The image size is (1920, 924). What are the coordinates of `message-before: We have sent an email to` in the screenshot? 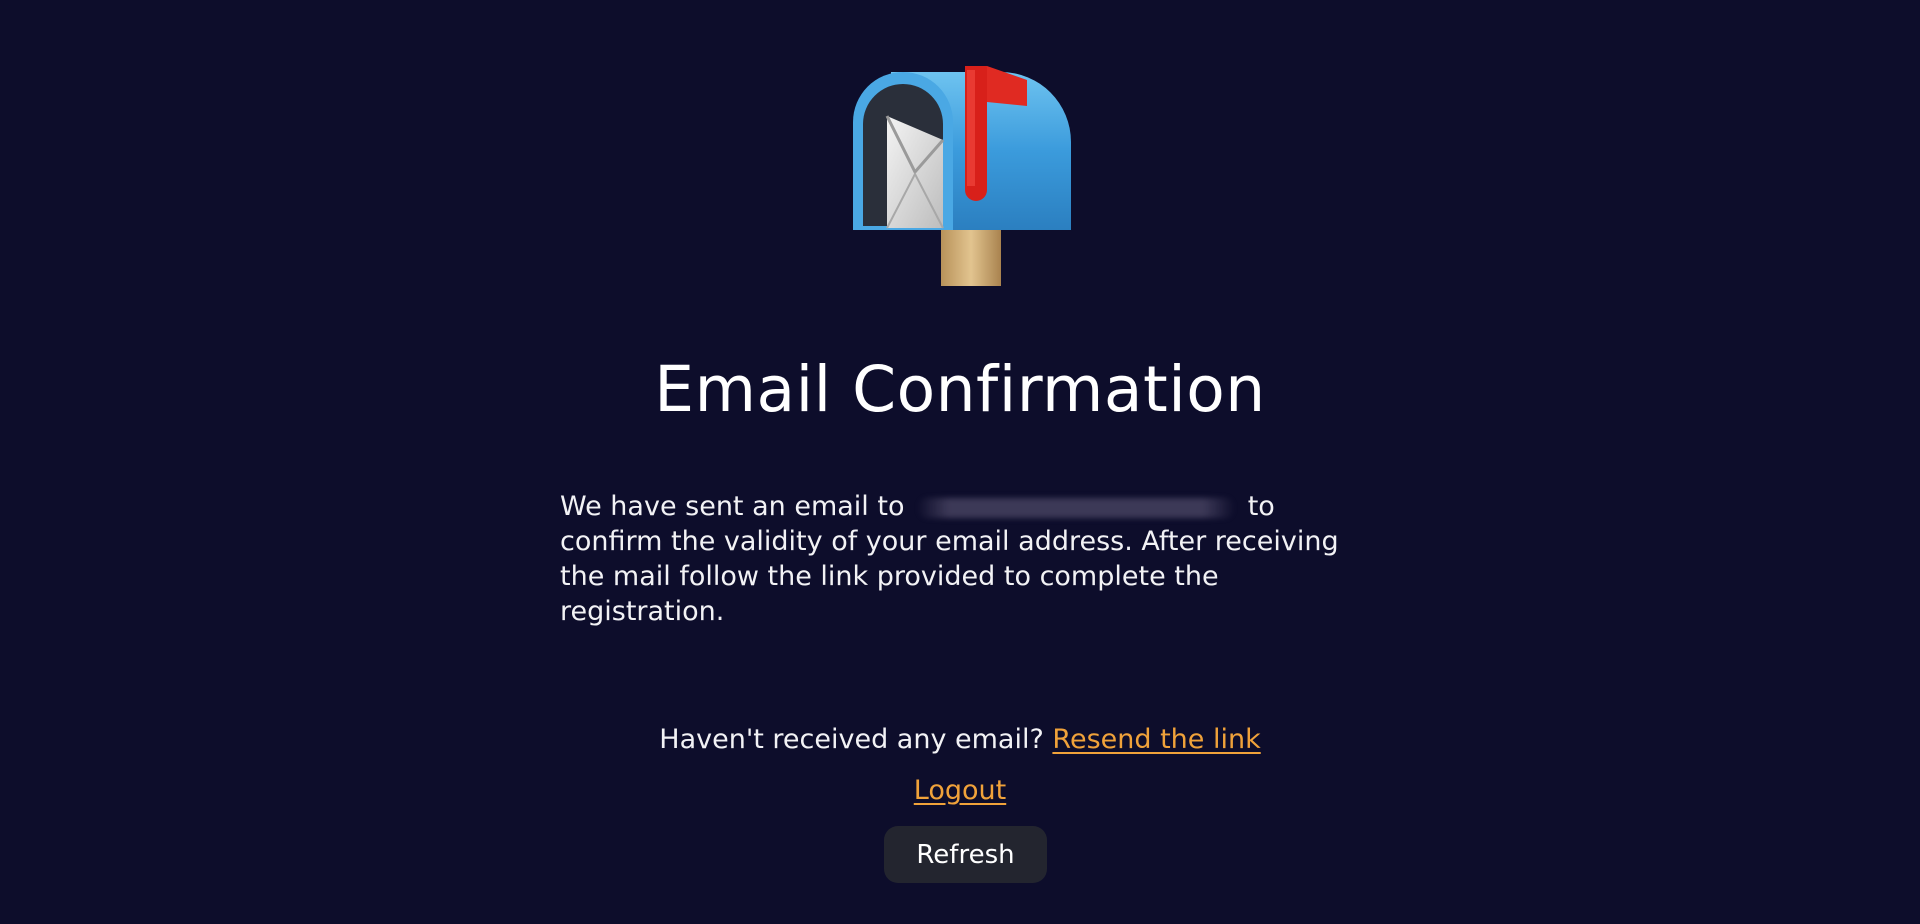 It's located at (732, 506).